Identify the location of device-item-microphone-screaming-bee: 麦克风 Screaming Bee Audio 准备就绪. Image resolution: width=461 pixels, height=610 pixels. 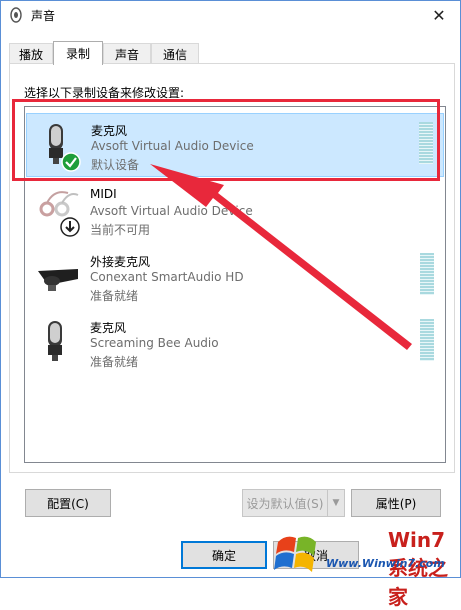
(235, 343).